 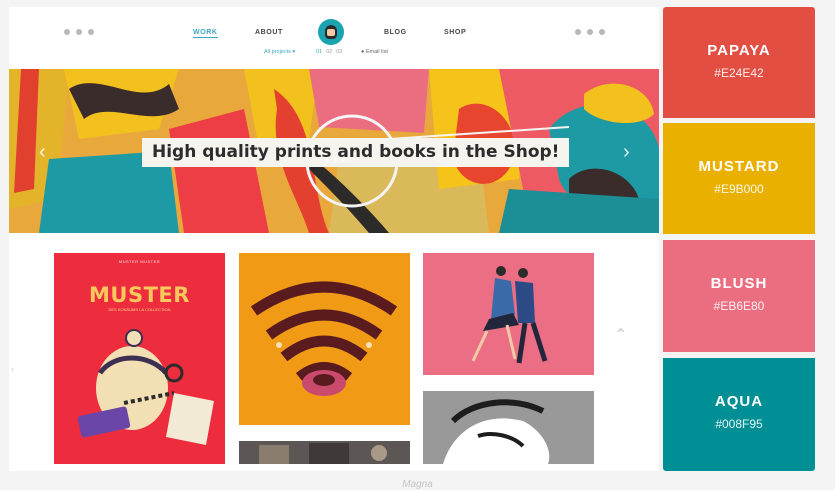 I want to click on project-pager: 01 02 03, so click(x=329, y=52).